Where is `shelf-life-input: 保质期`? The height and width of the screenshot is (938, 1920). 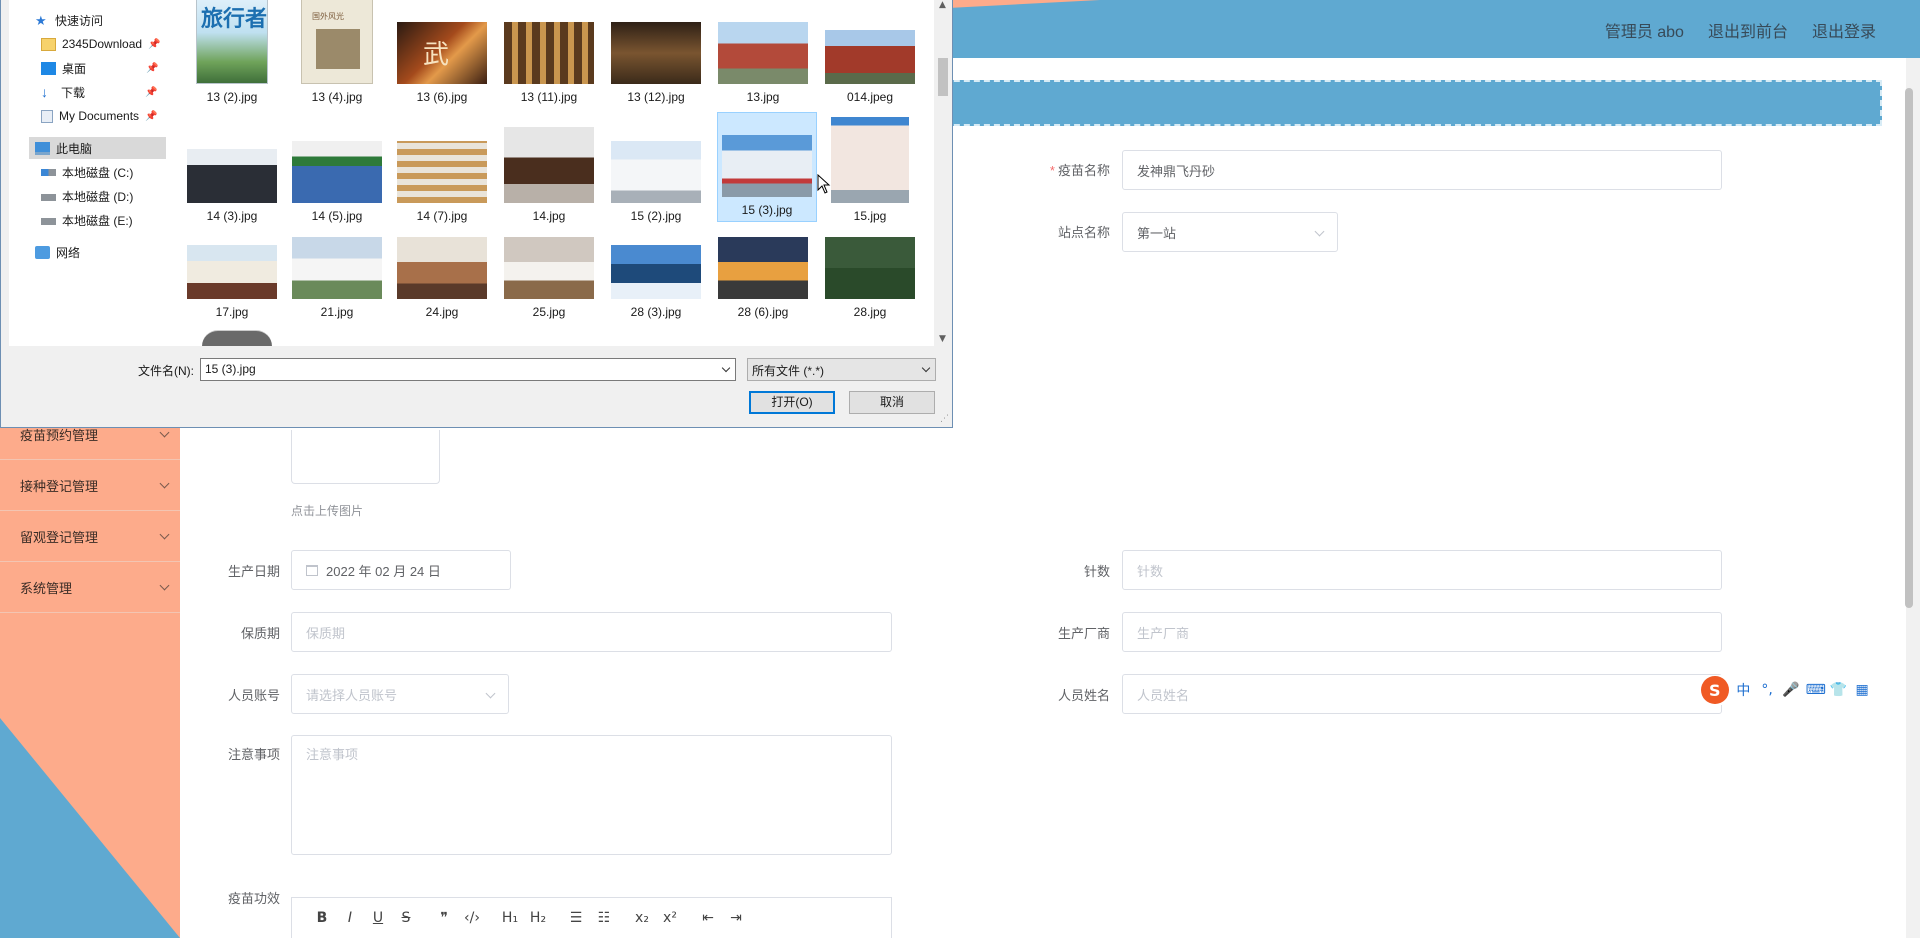 shelf-life-input: 保质期 is located at coordinates (591, 632).